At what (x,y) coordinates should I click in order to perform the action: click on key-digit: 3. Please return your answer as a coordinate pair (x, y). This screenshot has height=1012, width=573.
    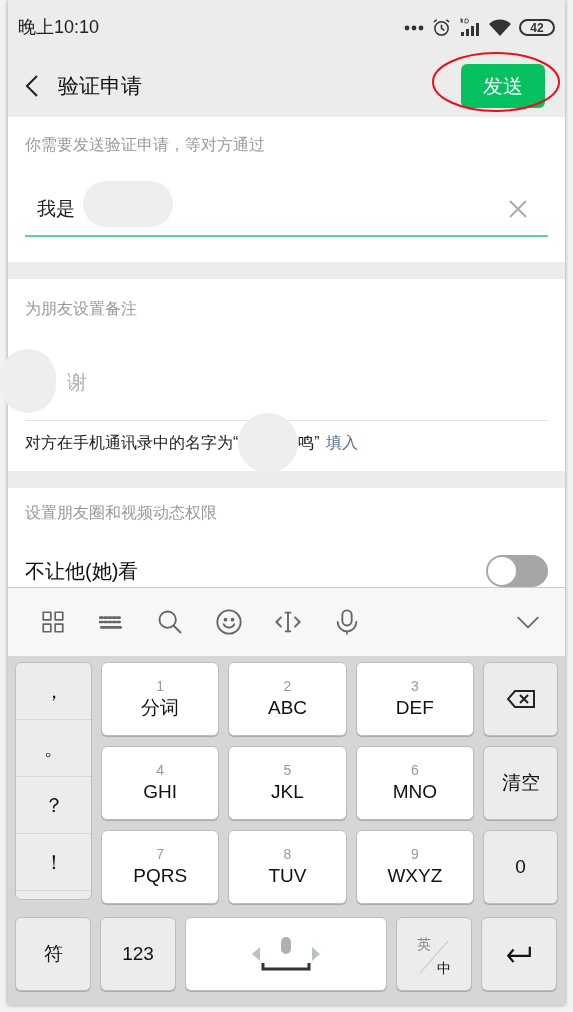
    Looking at the image, I should click on (414, 686).